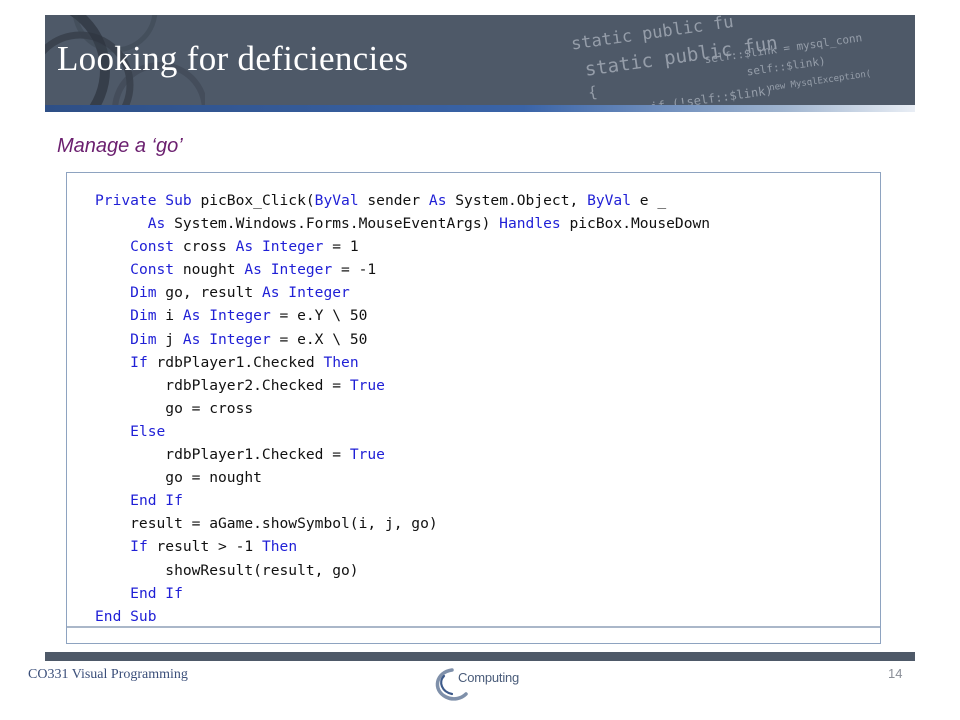  I want to click on slide-subtitle: Manage a ‘go’, so click(120, 146).